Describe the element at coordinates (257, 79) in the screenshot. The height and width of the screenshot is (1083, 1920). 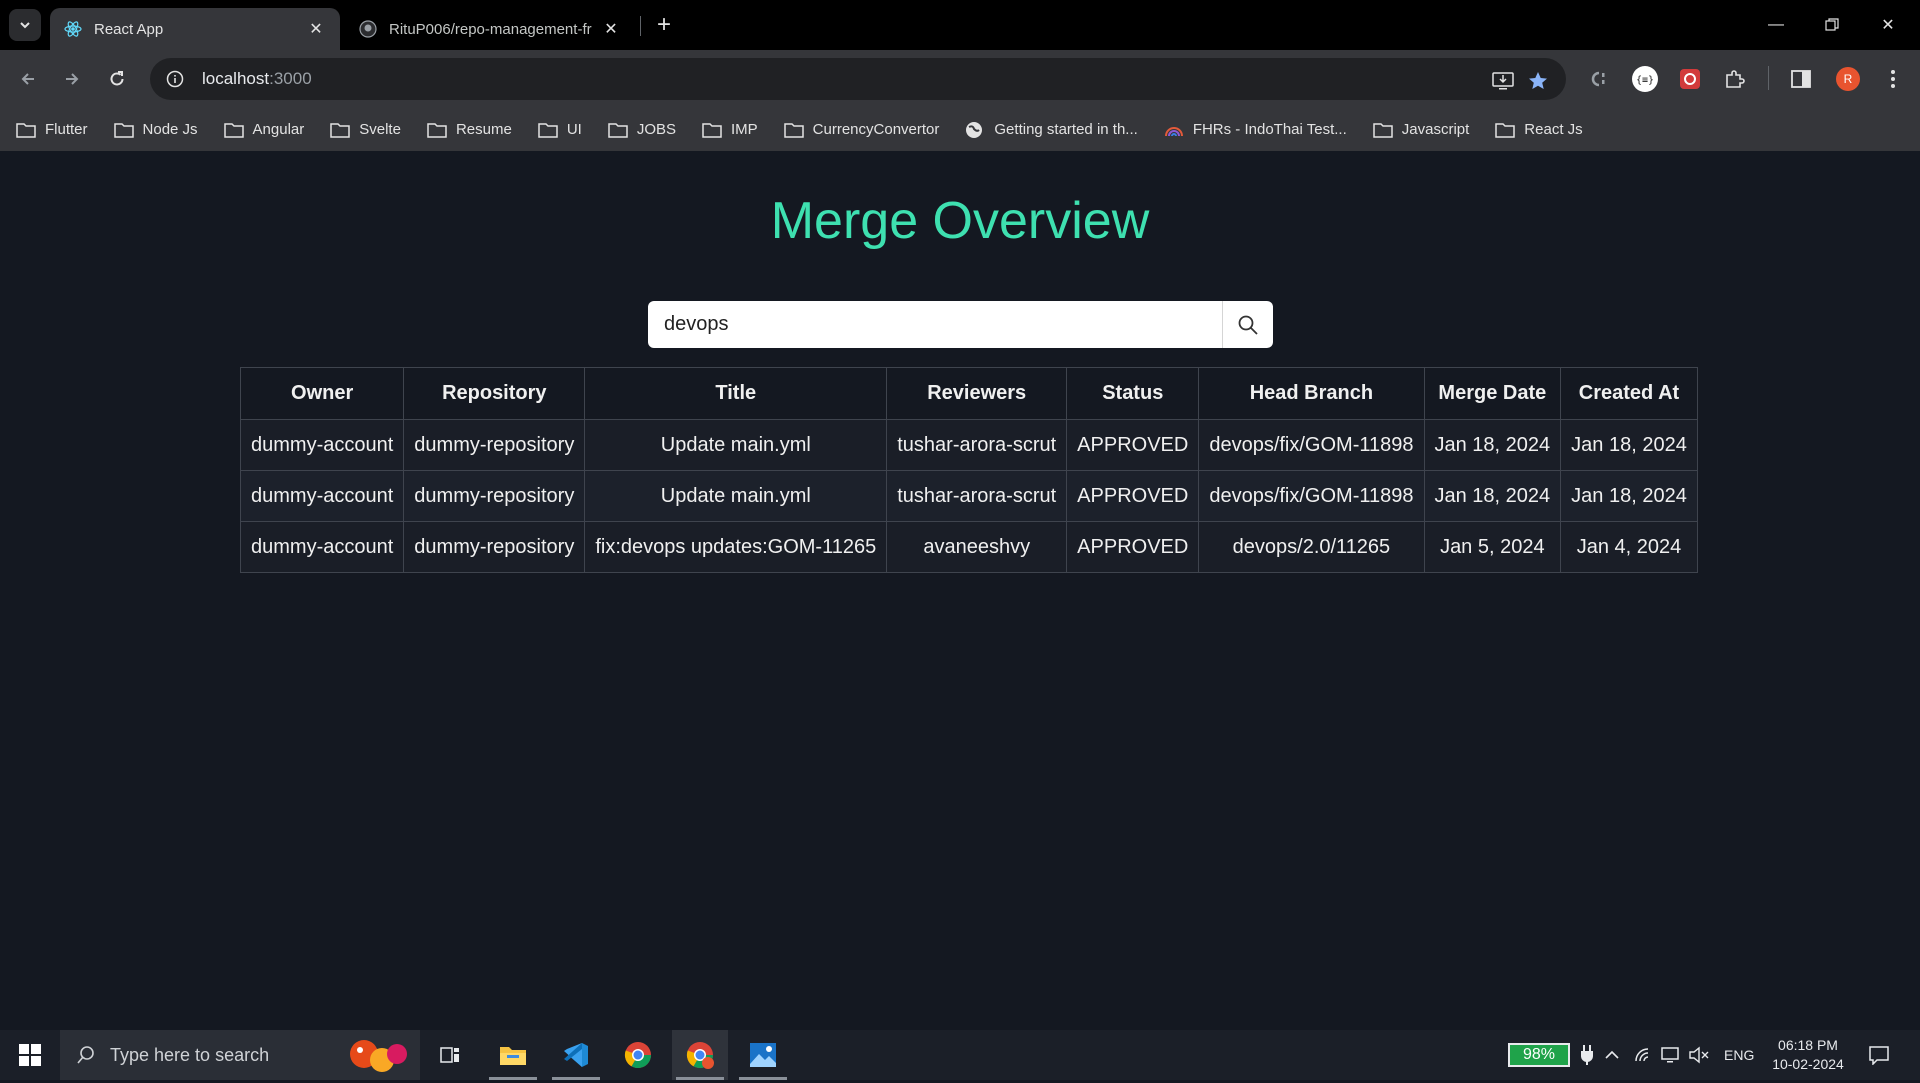
I see `url-text: localhost:3000` at that location.